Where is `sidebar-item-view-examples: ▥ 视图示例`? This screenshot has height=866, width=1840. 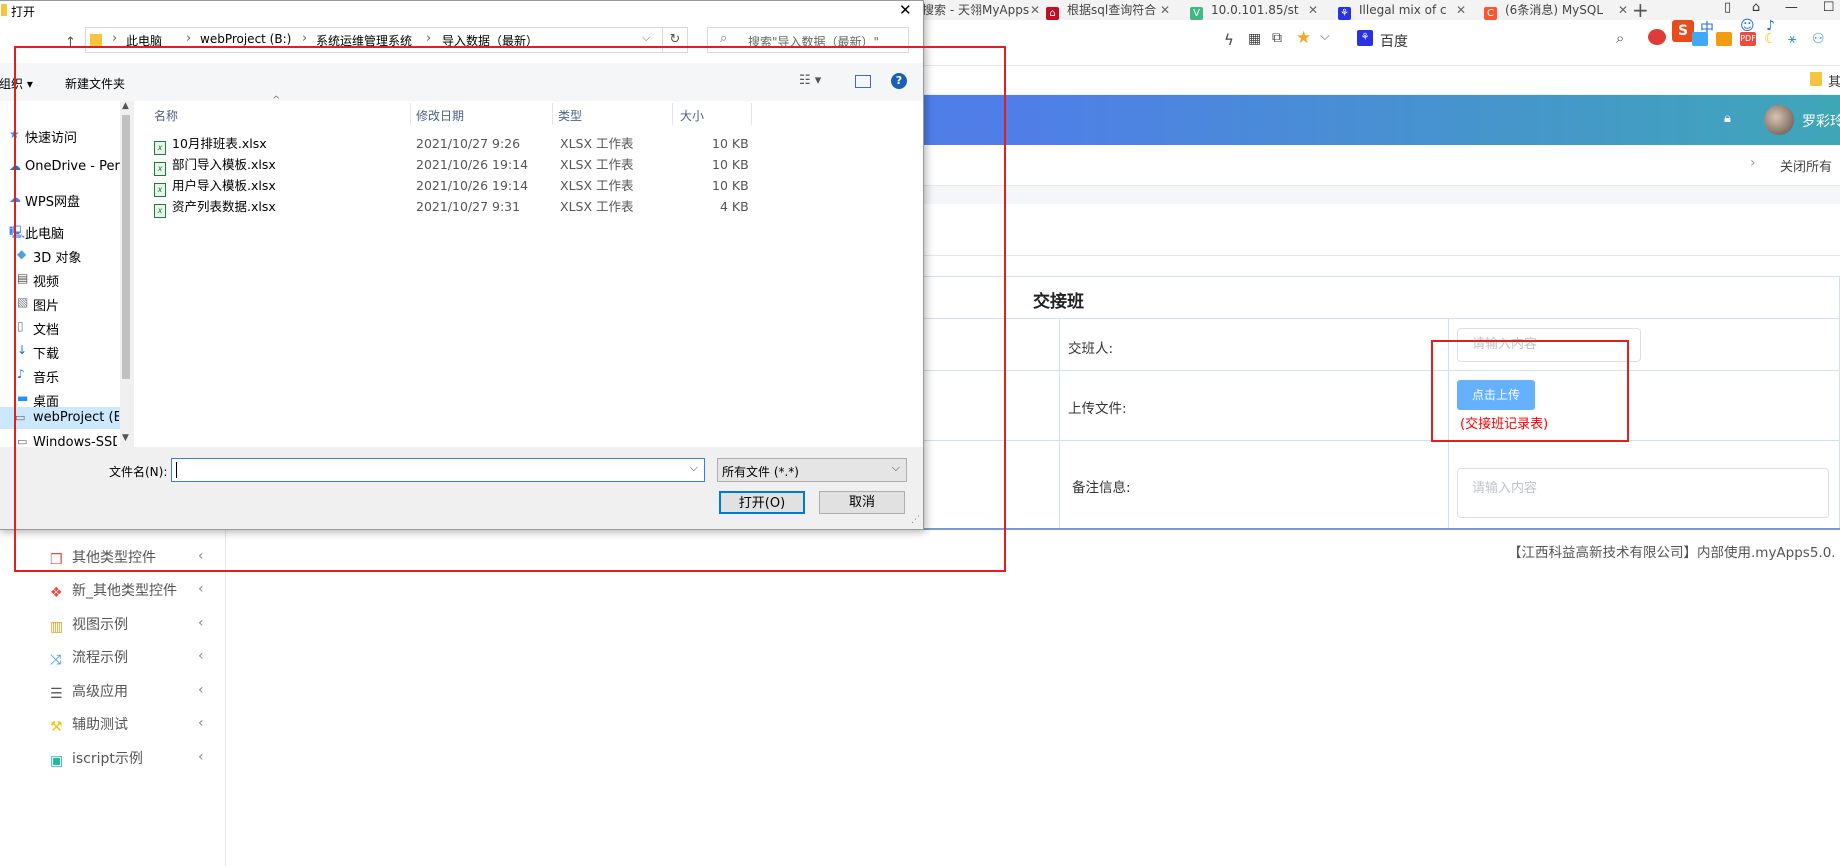 sidebar-item-view-examples: ▥ 视图示例 is located at coordinates (89, 625).